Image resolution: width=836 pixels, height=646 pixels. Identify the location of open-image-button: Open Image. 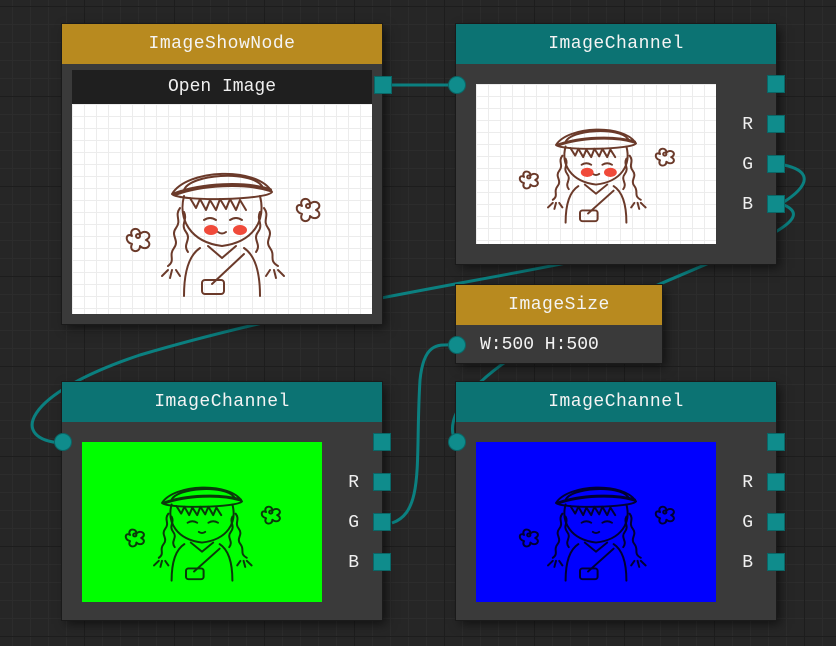
(222, 87).